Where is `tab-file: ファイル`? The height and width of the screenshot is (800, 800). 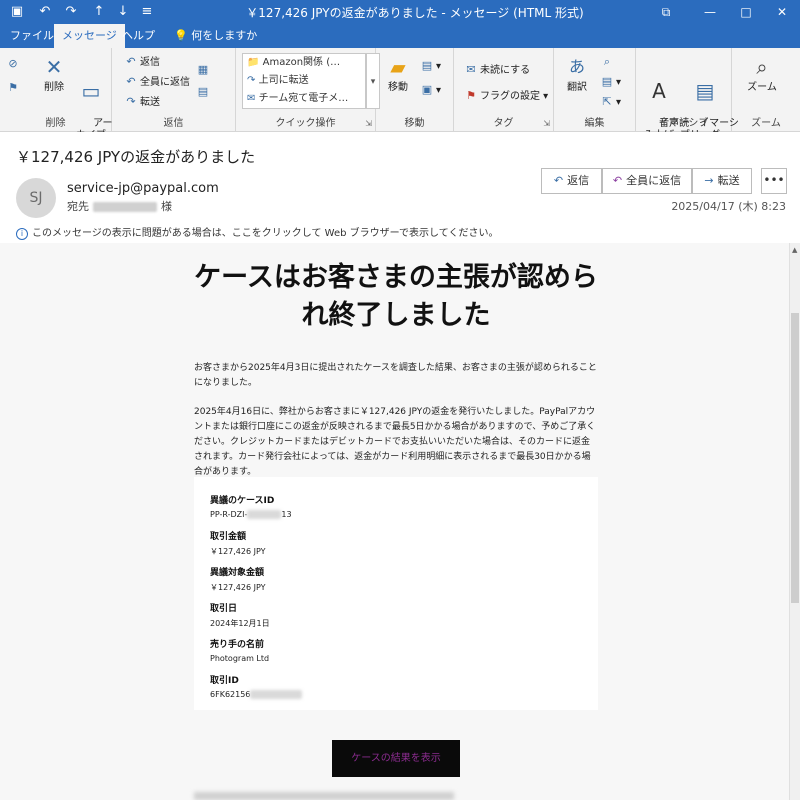
tab-file: ファイル is located at coordinates (32, 36).